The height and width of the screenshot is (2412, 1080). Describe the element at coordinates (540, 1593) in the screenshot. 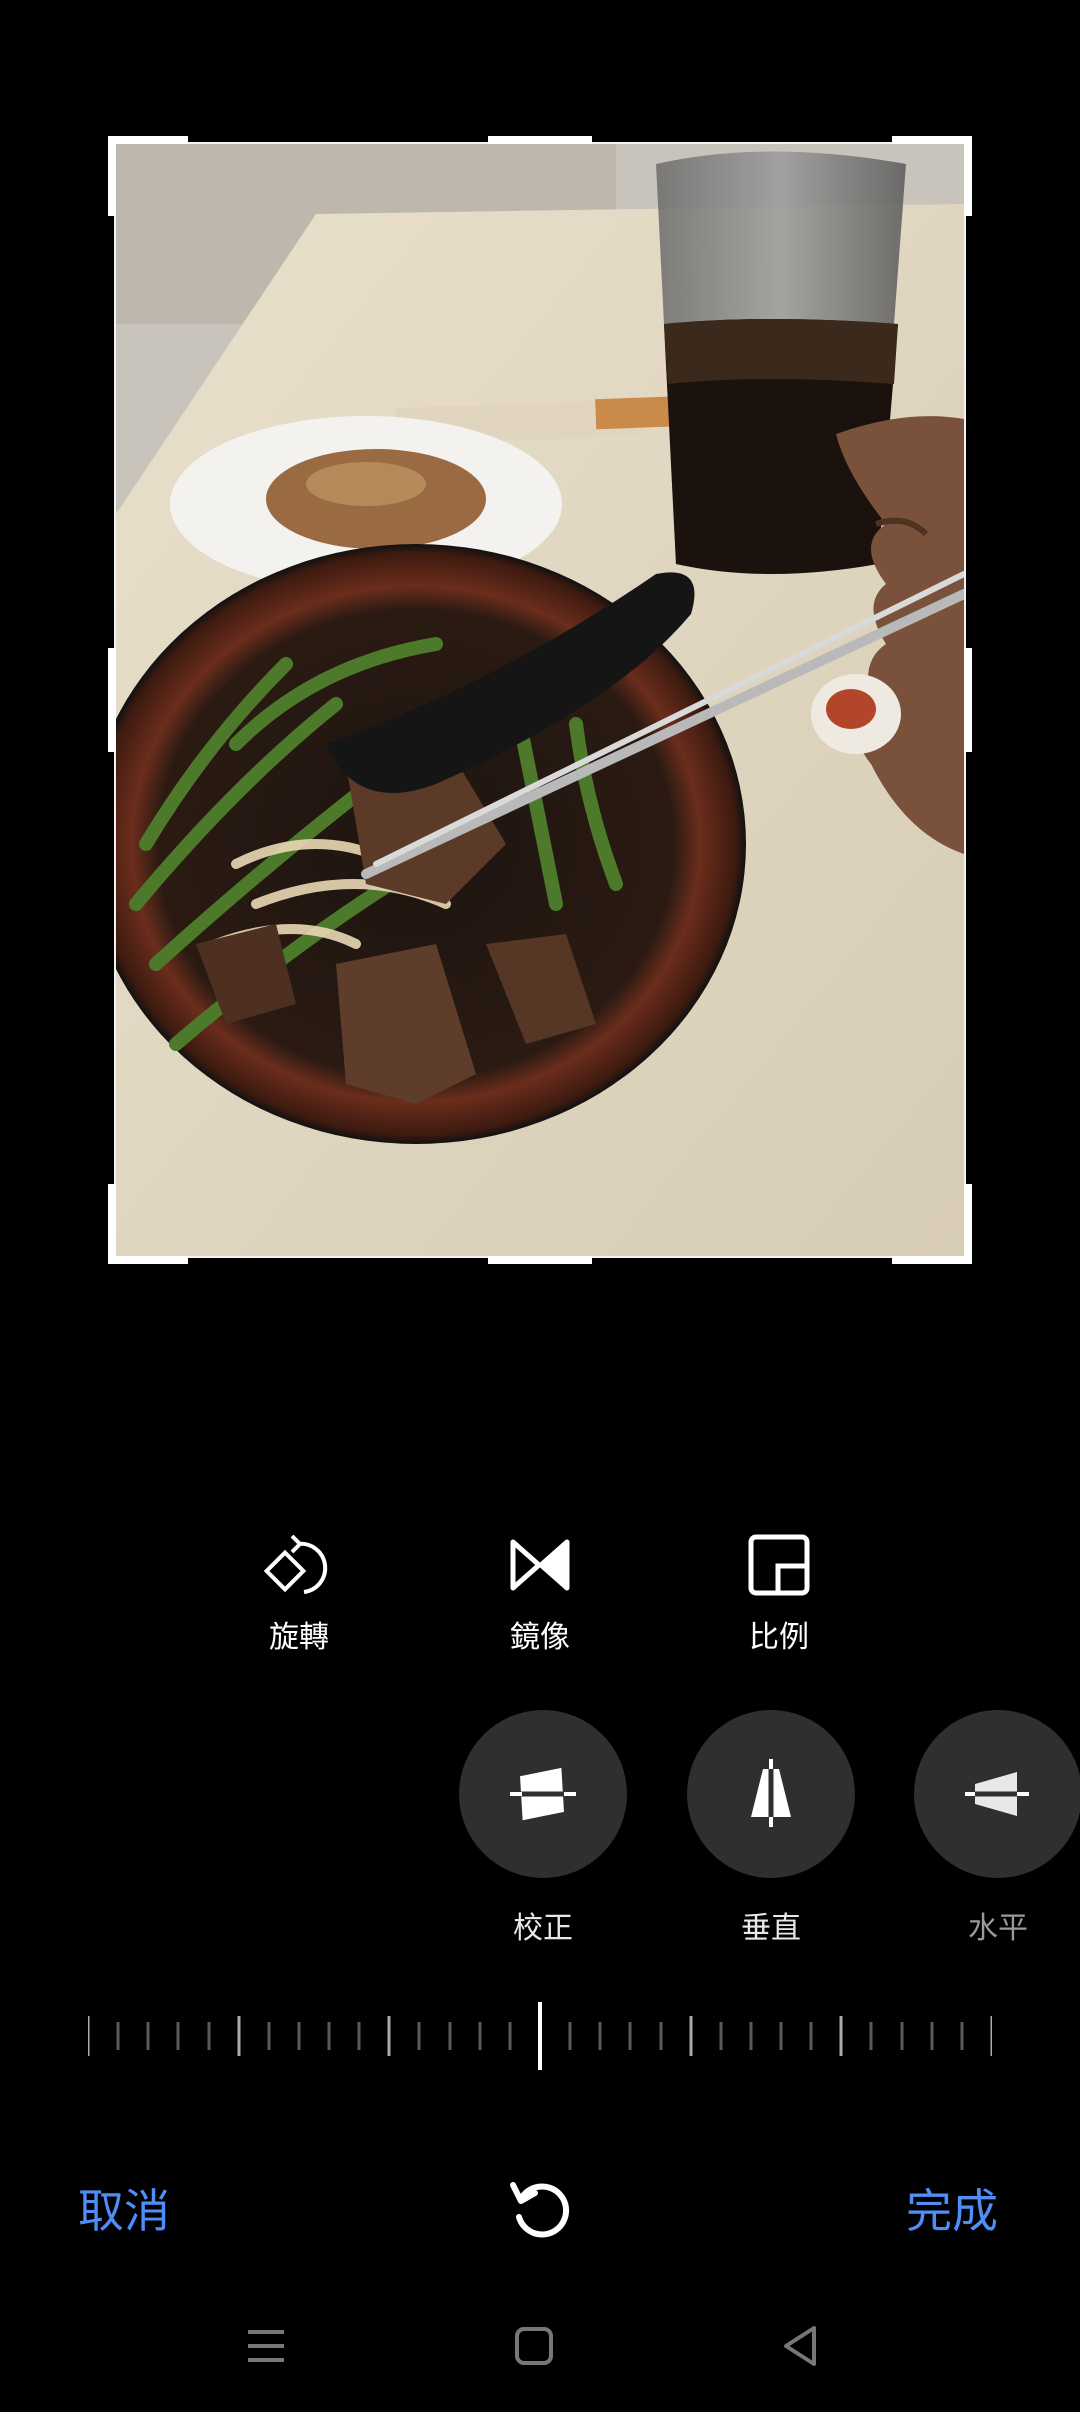

I see `mirror-button: 鏡像` at that location.